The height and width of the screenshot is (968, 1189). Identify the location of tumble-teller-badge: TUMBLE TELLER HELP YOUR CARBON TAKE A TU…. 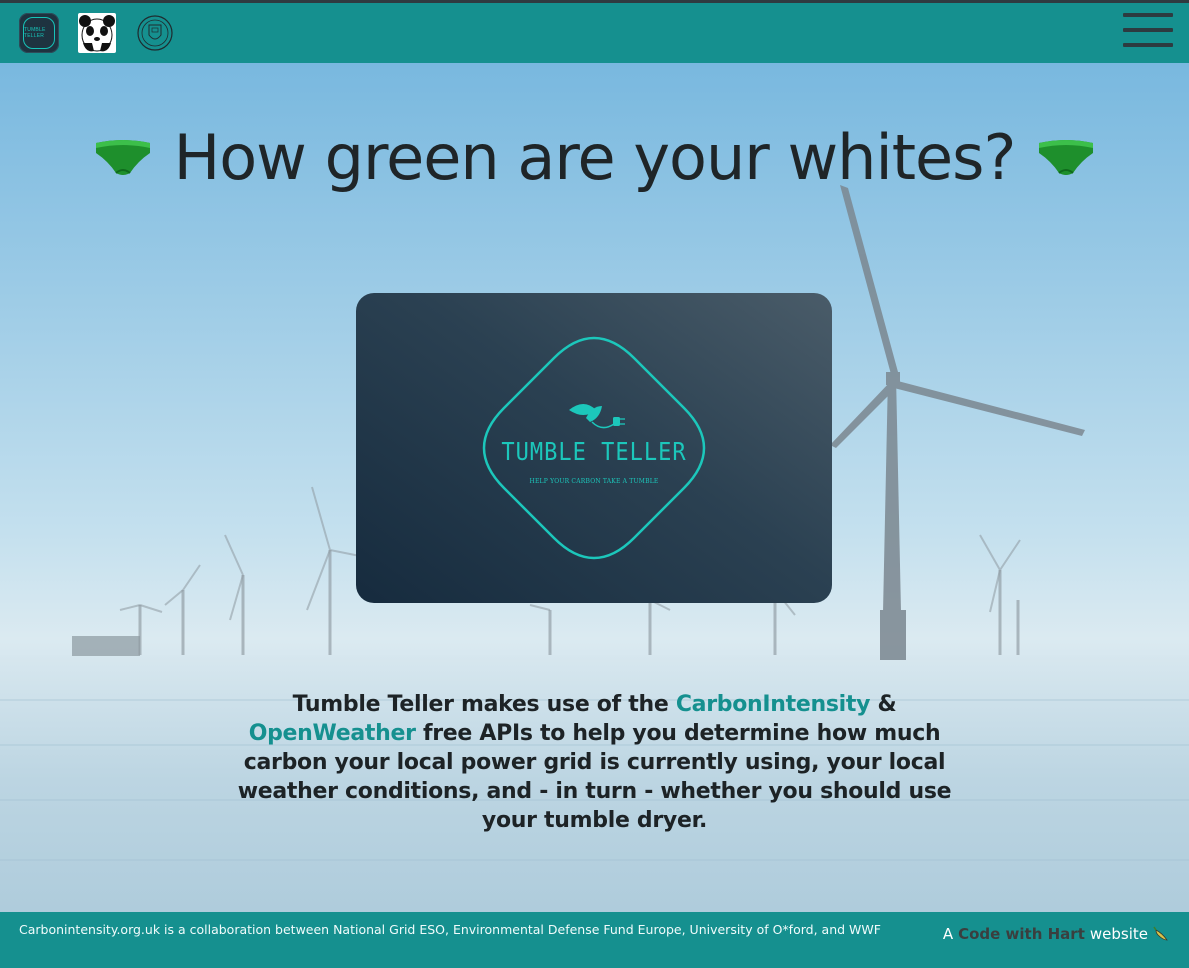
(594, 448).